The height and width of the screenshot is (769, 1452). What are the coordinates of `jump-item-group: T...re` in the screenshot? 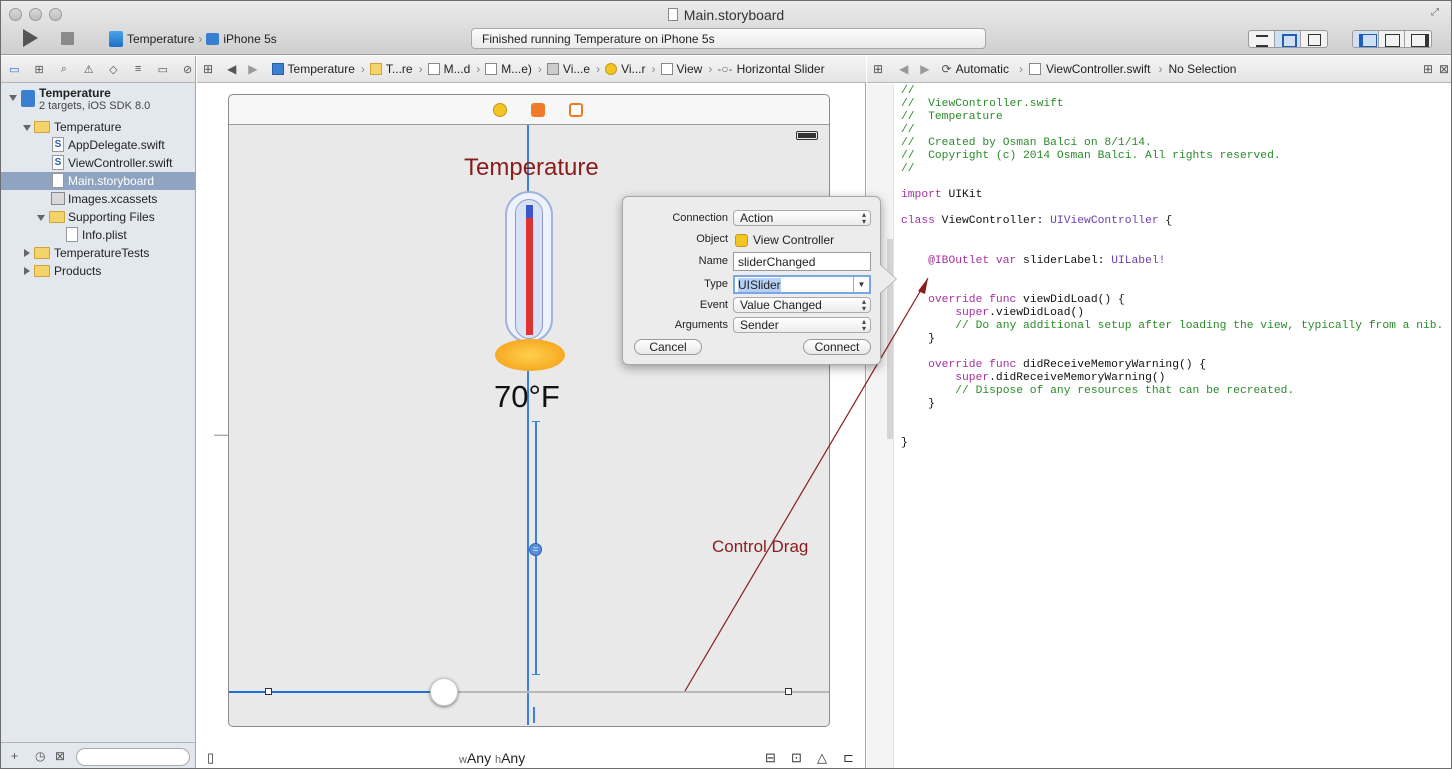 It's located at (391, 69).